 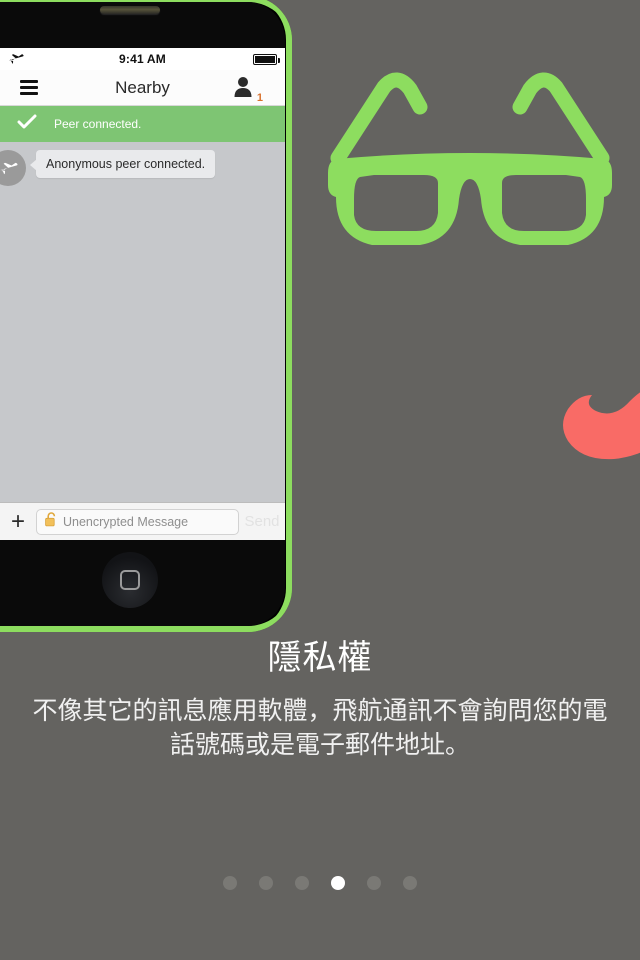 I want to click on add-attachment-button: +, so click(x=18, y=521).